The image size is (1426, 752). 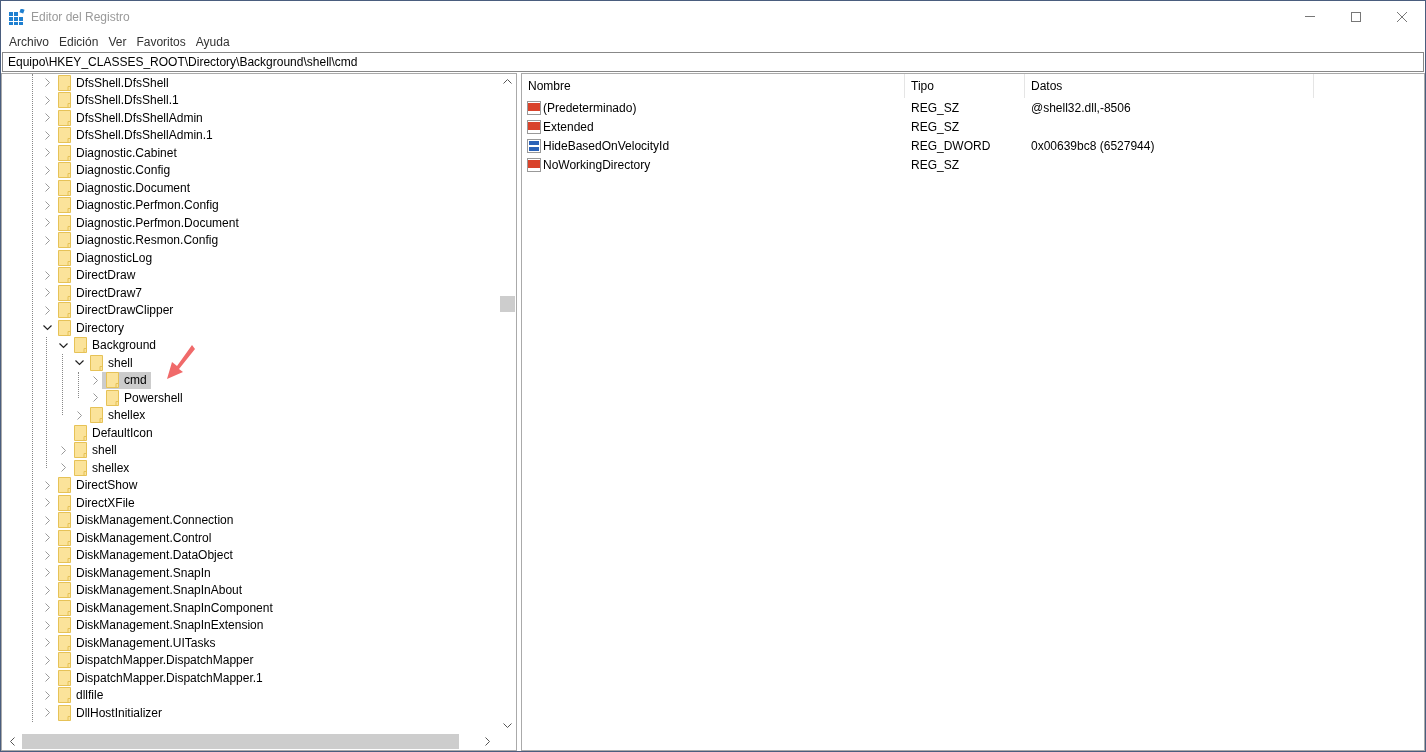 I want to click on address-field: Equipo\HKEY_CLASSES_ROOT\Directory\Background\shell\cmd, so click(x=713, y=62).